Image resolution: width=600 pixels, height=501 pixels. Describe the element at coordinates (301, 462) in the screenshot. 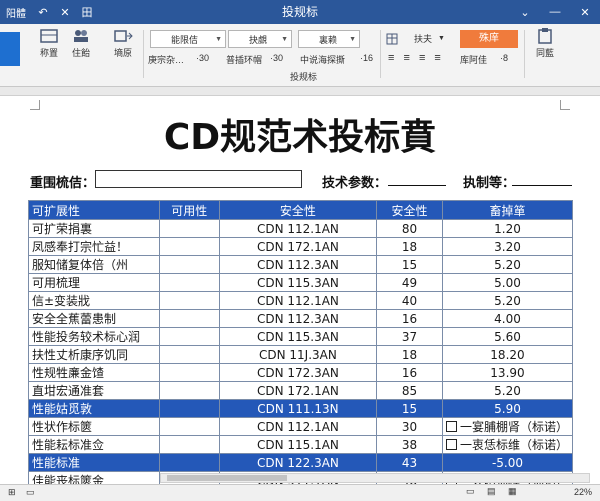

I see `table-row: 性能标准 CDN 122.3AN 43 -5.00` at that location.